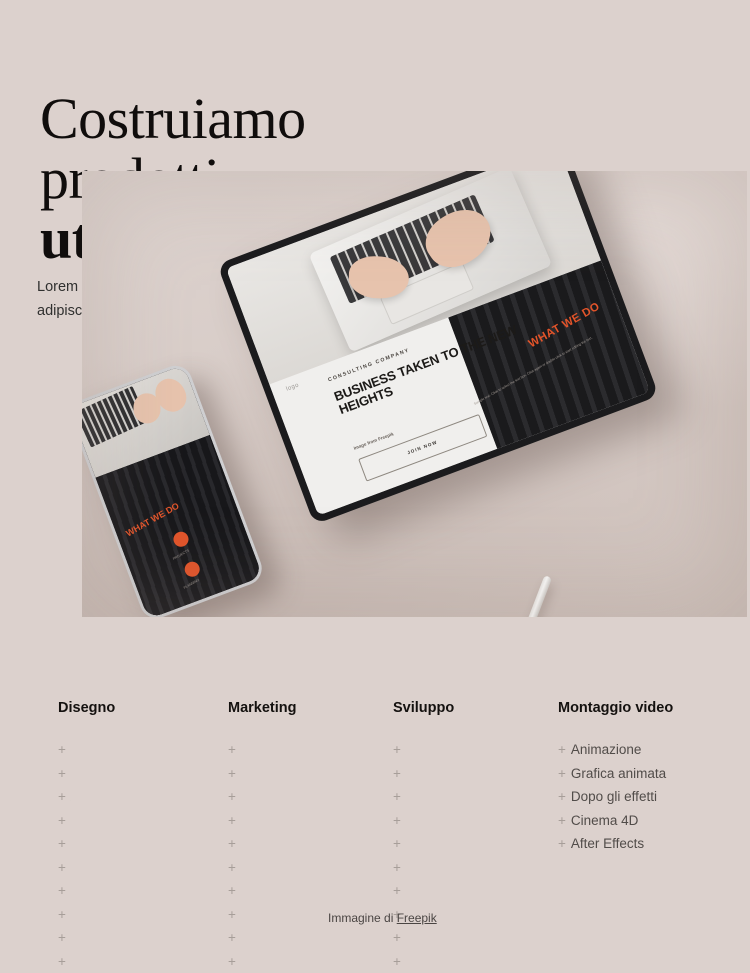  I want to click on list-item: +Rendering, so click(64, 868).